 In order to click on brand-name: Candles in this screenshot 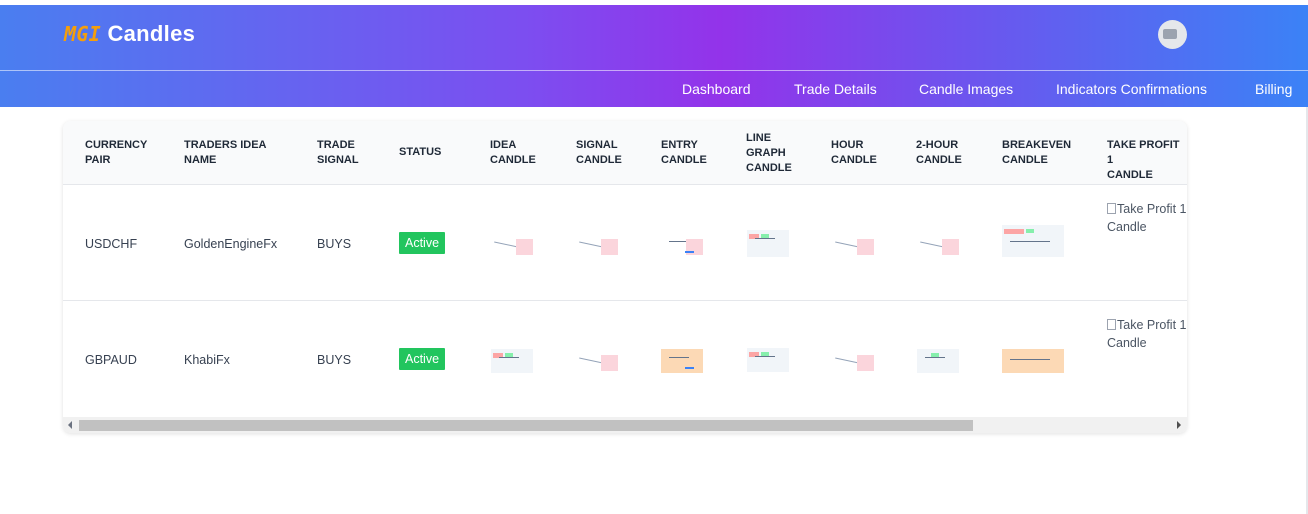, I will do `click(151, 33)`.